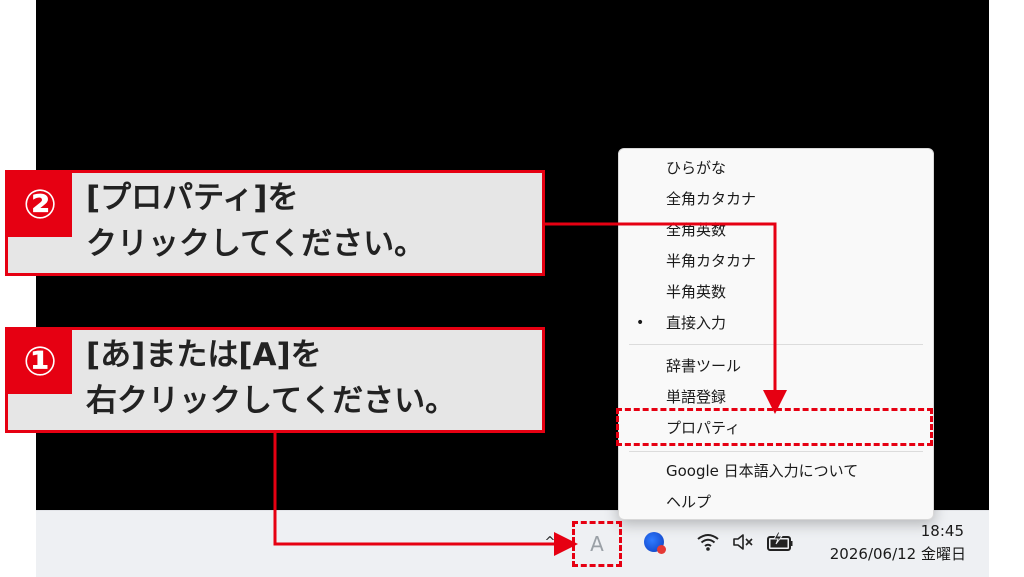 This screenshot has width=1024, height=577. I want to click on clock-time: 18:45, so click(942, 531).